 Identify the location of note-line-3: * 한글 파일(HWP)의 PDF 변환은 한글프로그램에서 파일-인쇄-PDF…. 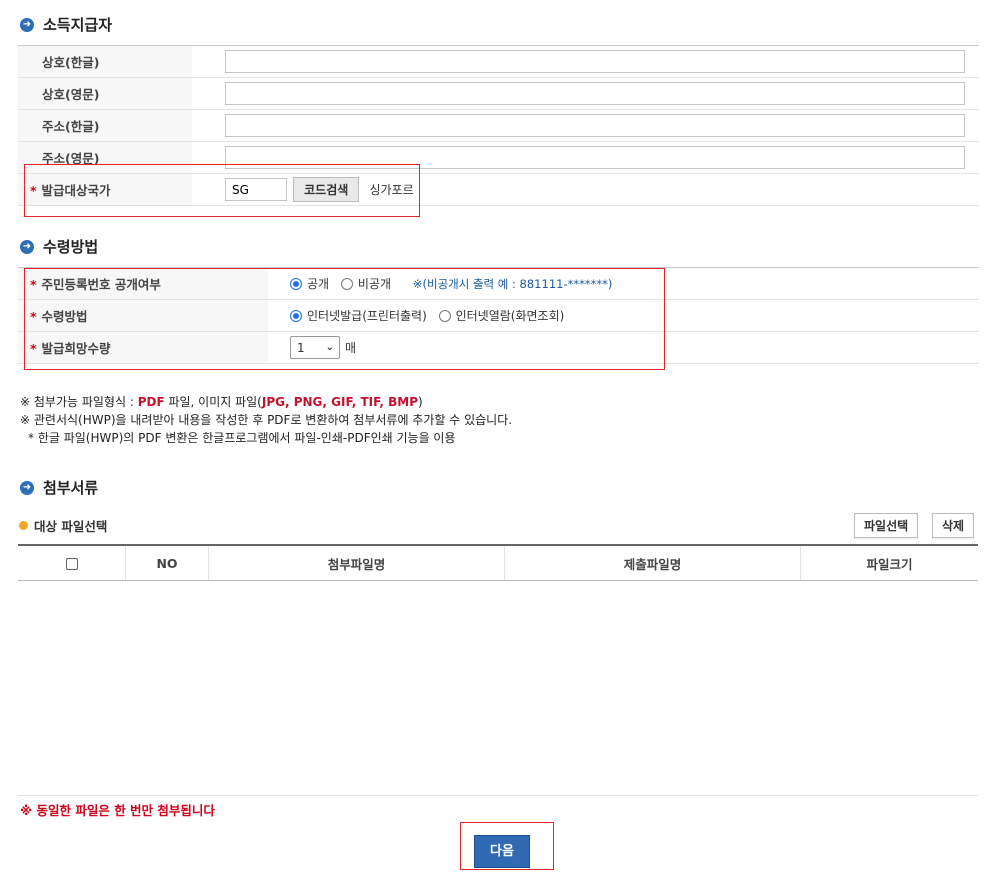
(242, 438).